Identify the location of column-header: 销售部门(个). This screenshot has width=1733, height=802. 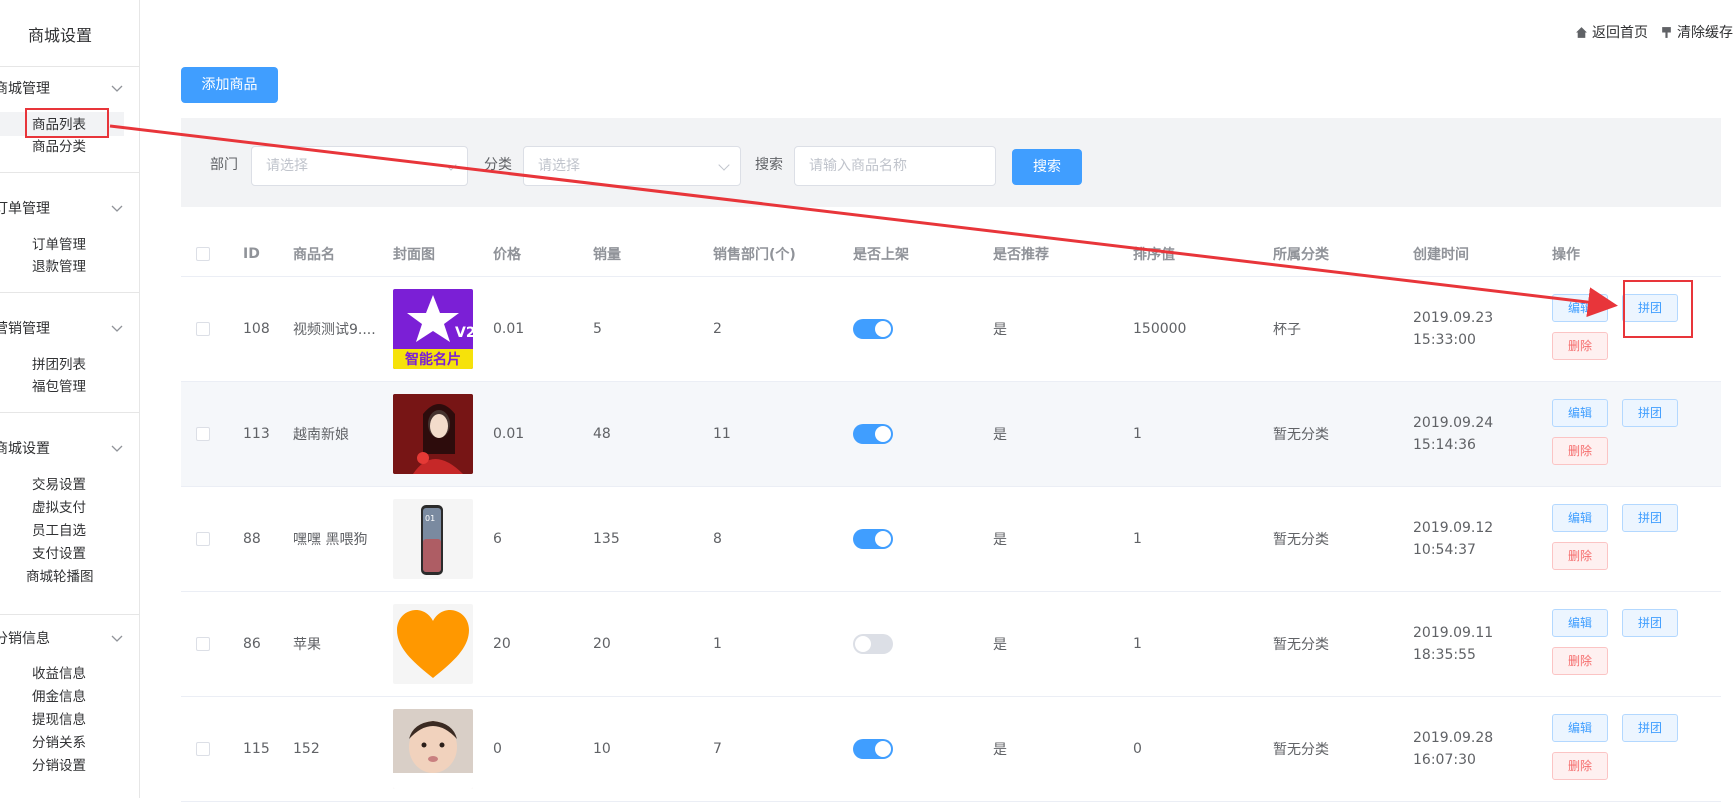
(783, 254).